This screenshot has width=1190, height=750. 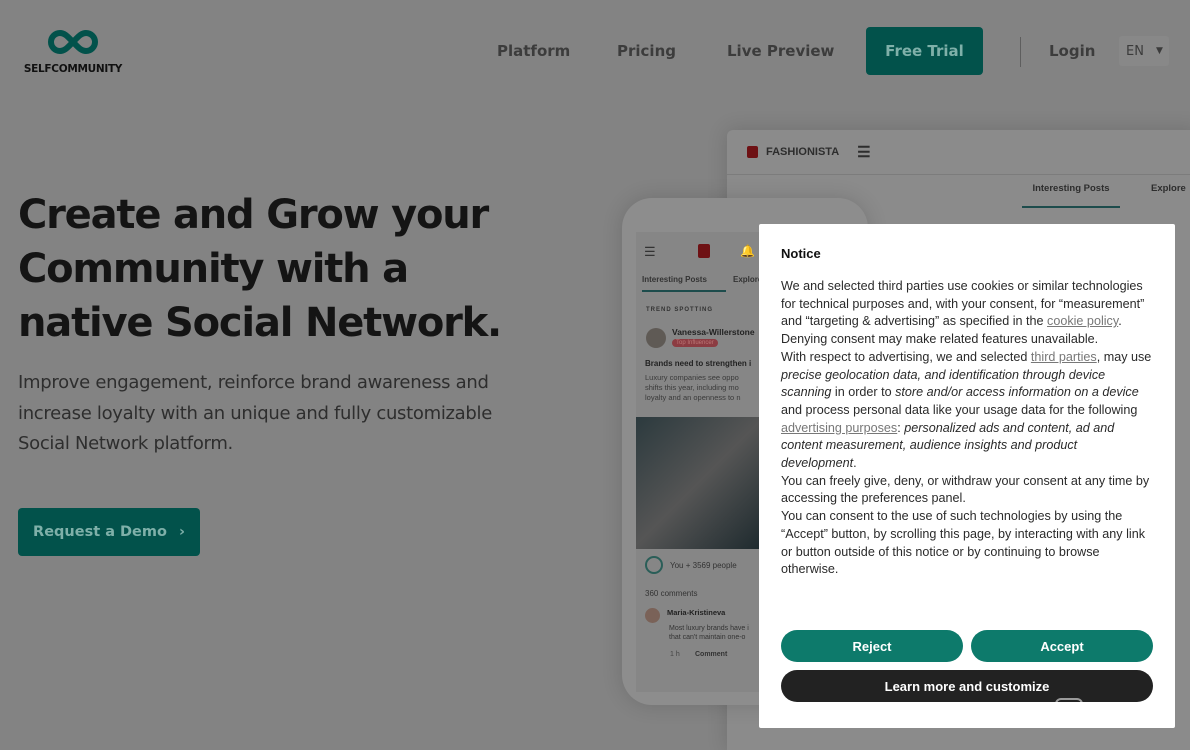 What do you see at coordinates (703, 565) in the screenshot?
I see `likes-count: You + 3569 people` at bounding box center [703, 565].